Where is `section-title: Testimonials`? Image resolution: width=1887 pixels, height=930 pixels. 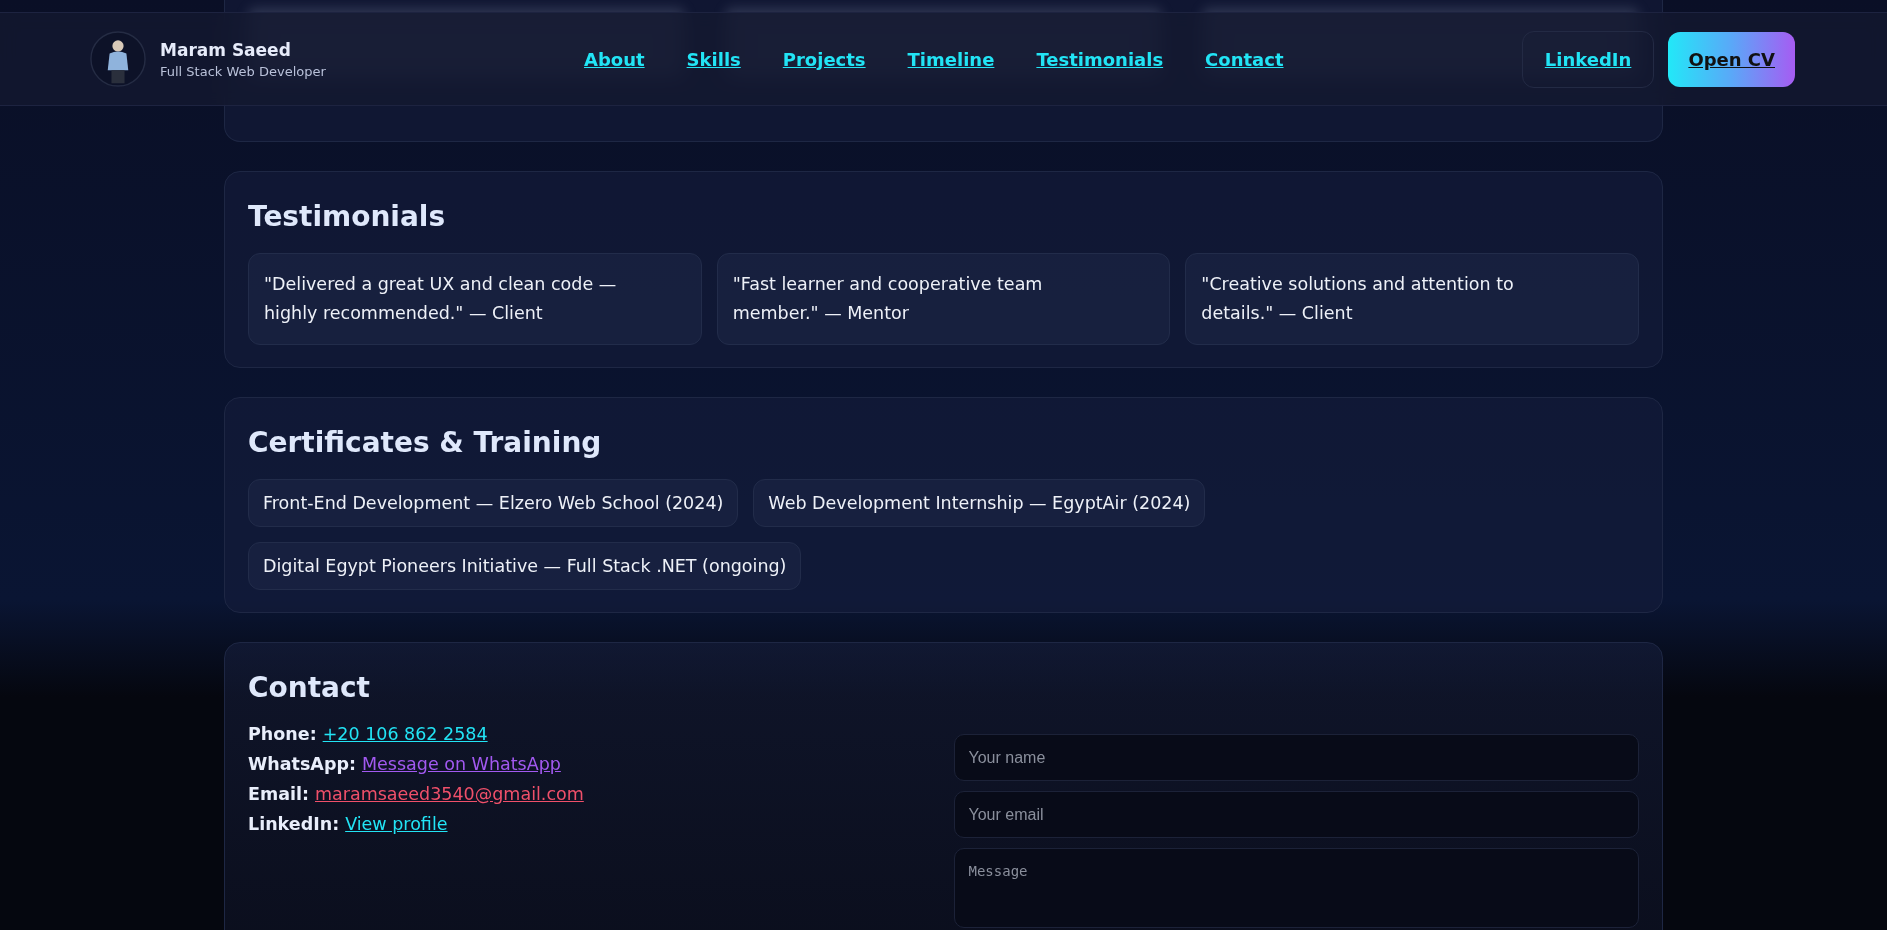 section-title: Testimonials is located at coordinates (347, 216).